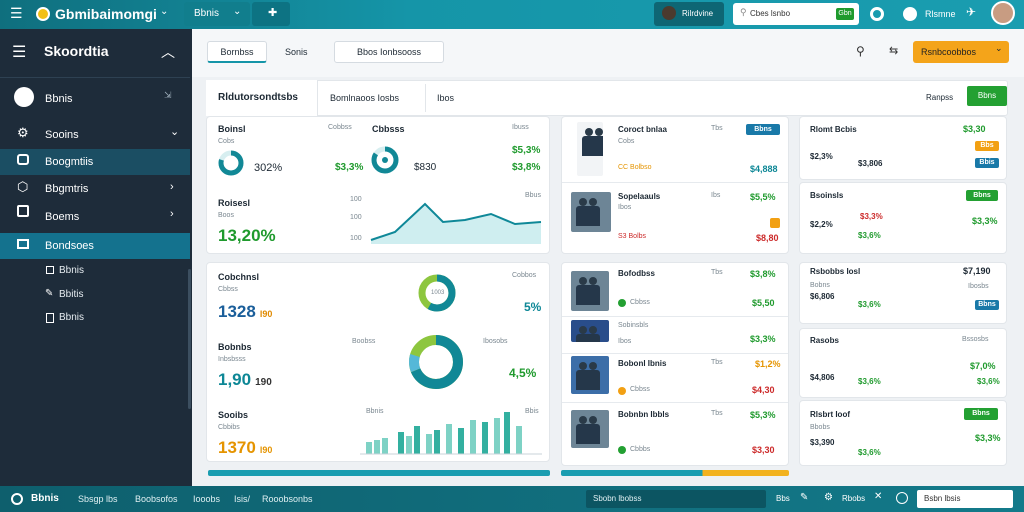 The image size is (1024, 512). I want to click on sidebar-subitem-label: Bbitis, so click(71, 294).